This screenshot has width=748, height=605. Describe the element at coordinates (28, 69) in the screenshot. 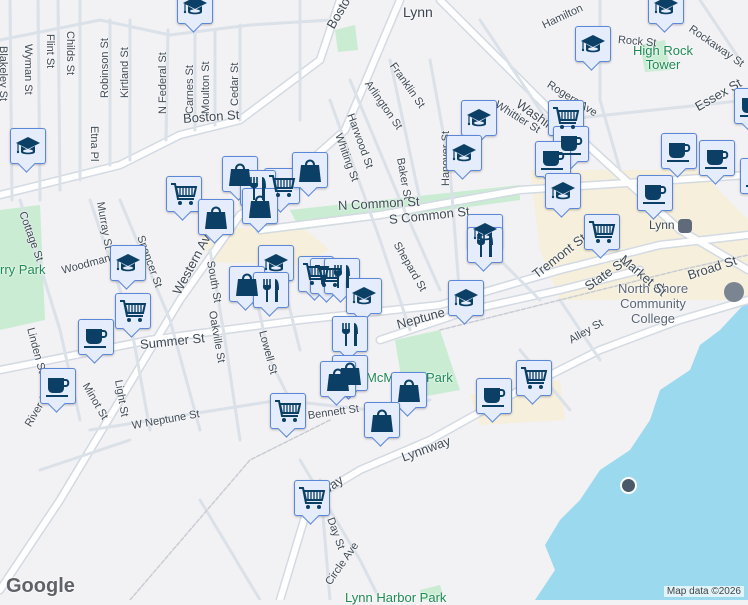

I see `street-label: Wyman St` at that location.